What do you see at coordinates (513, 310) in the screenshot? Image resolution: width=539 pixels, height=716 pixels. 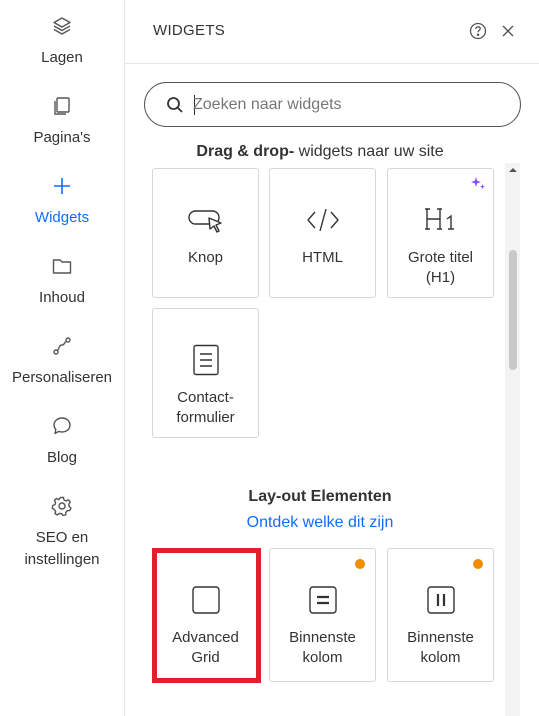 I see `scrollbar-thumb` at bounding box center [513, 310].